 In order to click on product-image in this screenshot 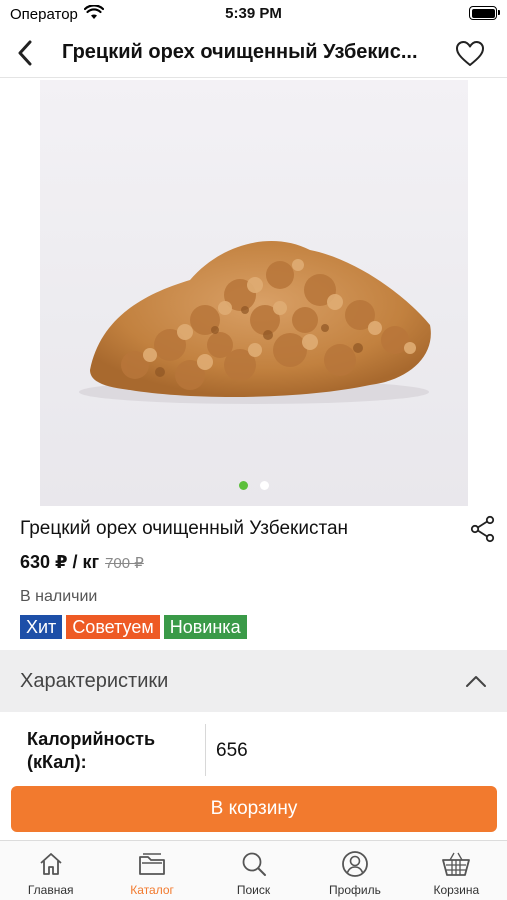, I will do `click(255, 322)`.